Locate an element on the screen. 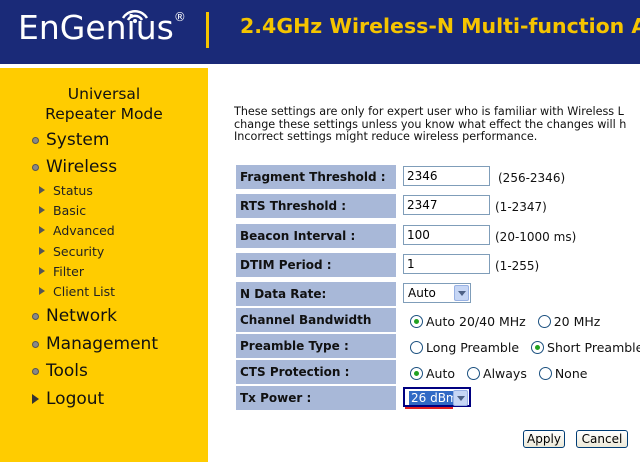 The image size is (640, 462). radio-cts-none: None is located at coordinates (563, 373).